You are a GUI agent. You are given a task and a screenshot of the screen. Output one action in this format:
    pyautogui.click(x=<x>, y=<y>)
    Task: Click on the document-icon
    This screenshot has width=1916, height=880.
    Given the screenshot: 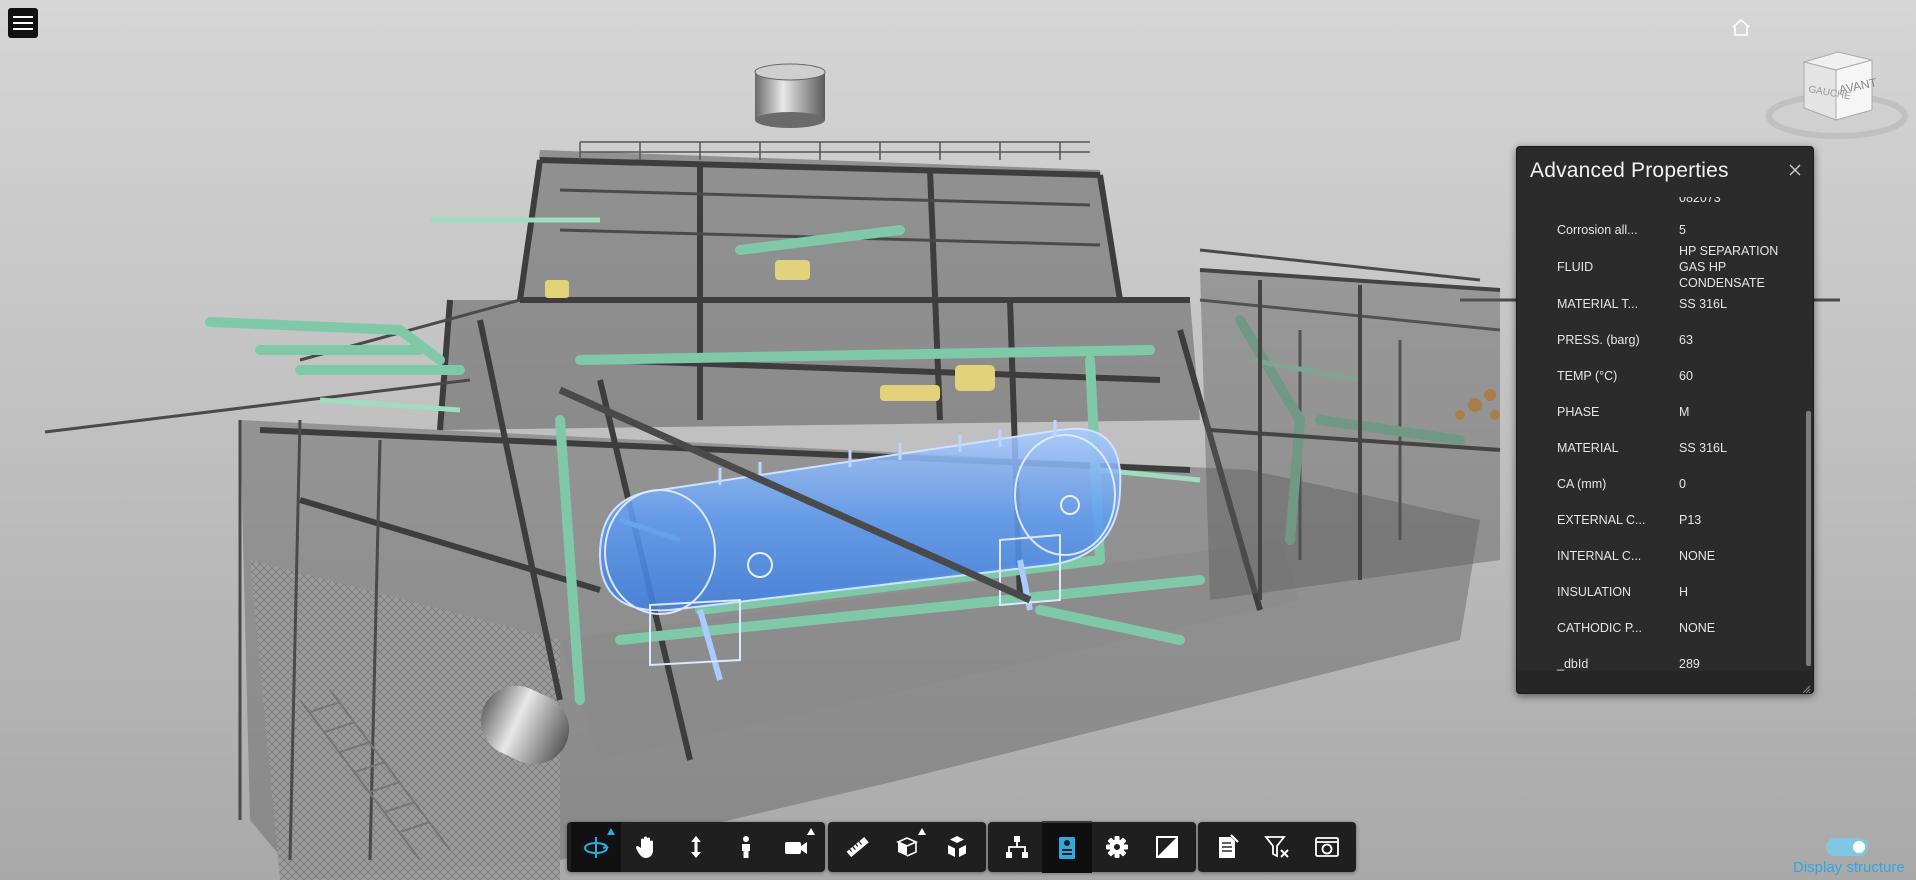 What is the action you would take?
    pyautogui.click(x=1229, y=846)
    